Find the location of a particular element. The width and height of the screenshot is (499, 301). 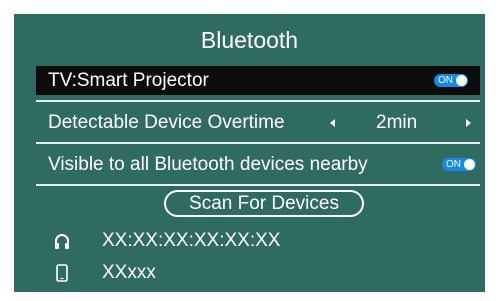

device-name: XX:XX:XX:XX:XX:XX is located at coordinates (191, 240).